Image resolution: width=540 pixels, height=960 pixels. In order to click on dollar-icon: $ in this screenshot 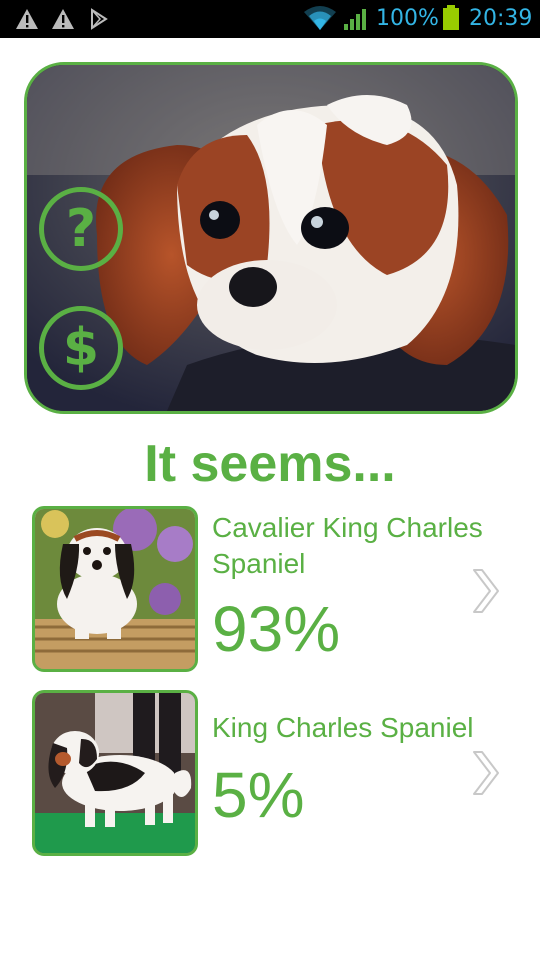, I will do `click(81, 348)`.